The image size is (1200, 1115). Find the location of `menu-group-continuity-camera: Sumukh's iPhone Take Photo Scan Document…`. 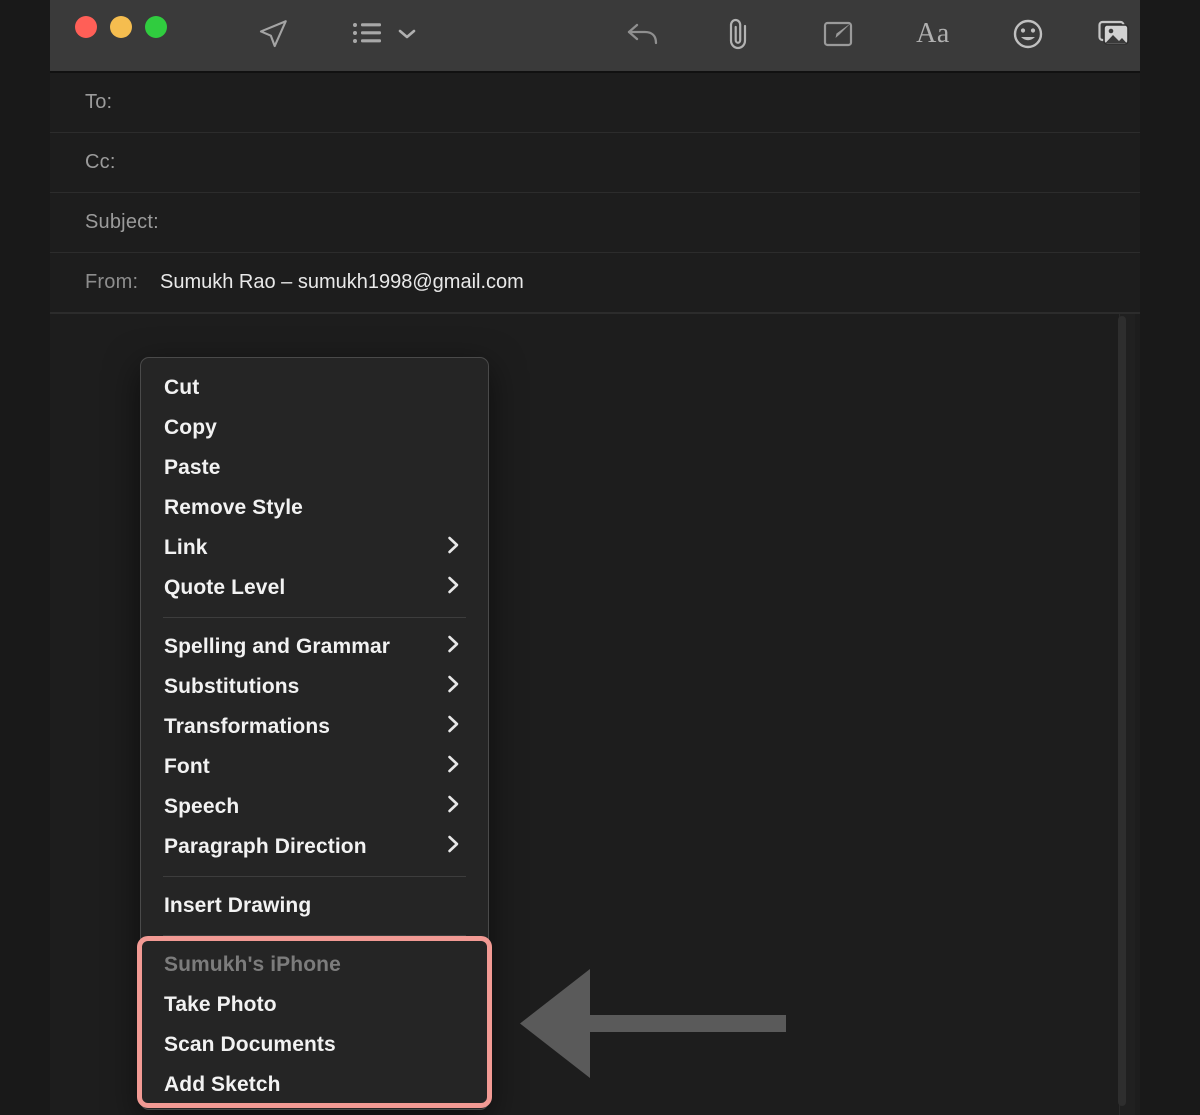

menu-group-continuity-camera: Sumukh's iPhone Take Photo Scan Document… is located at coordinates (314, 1025).